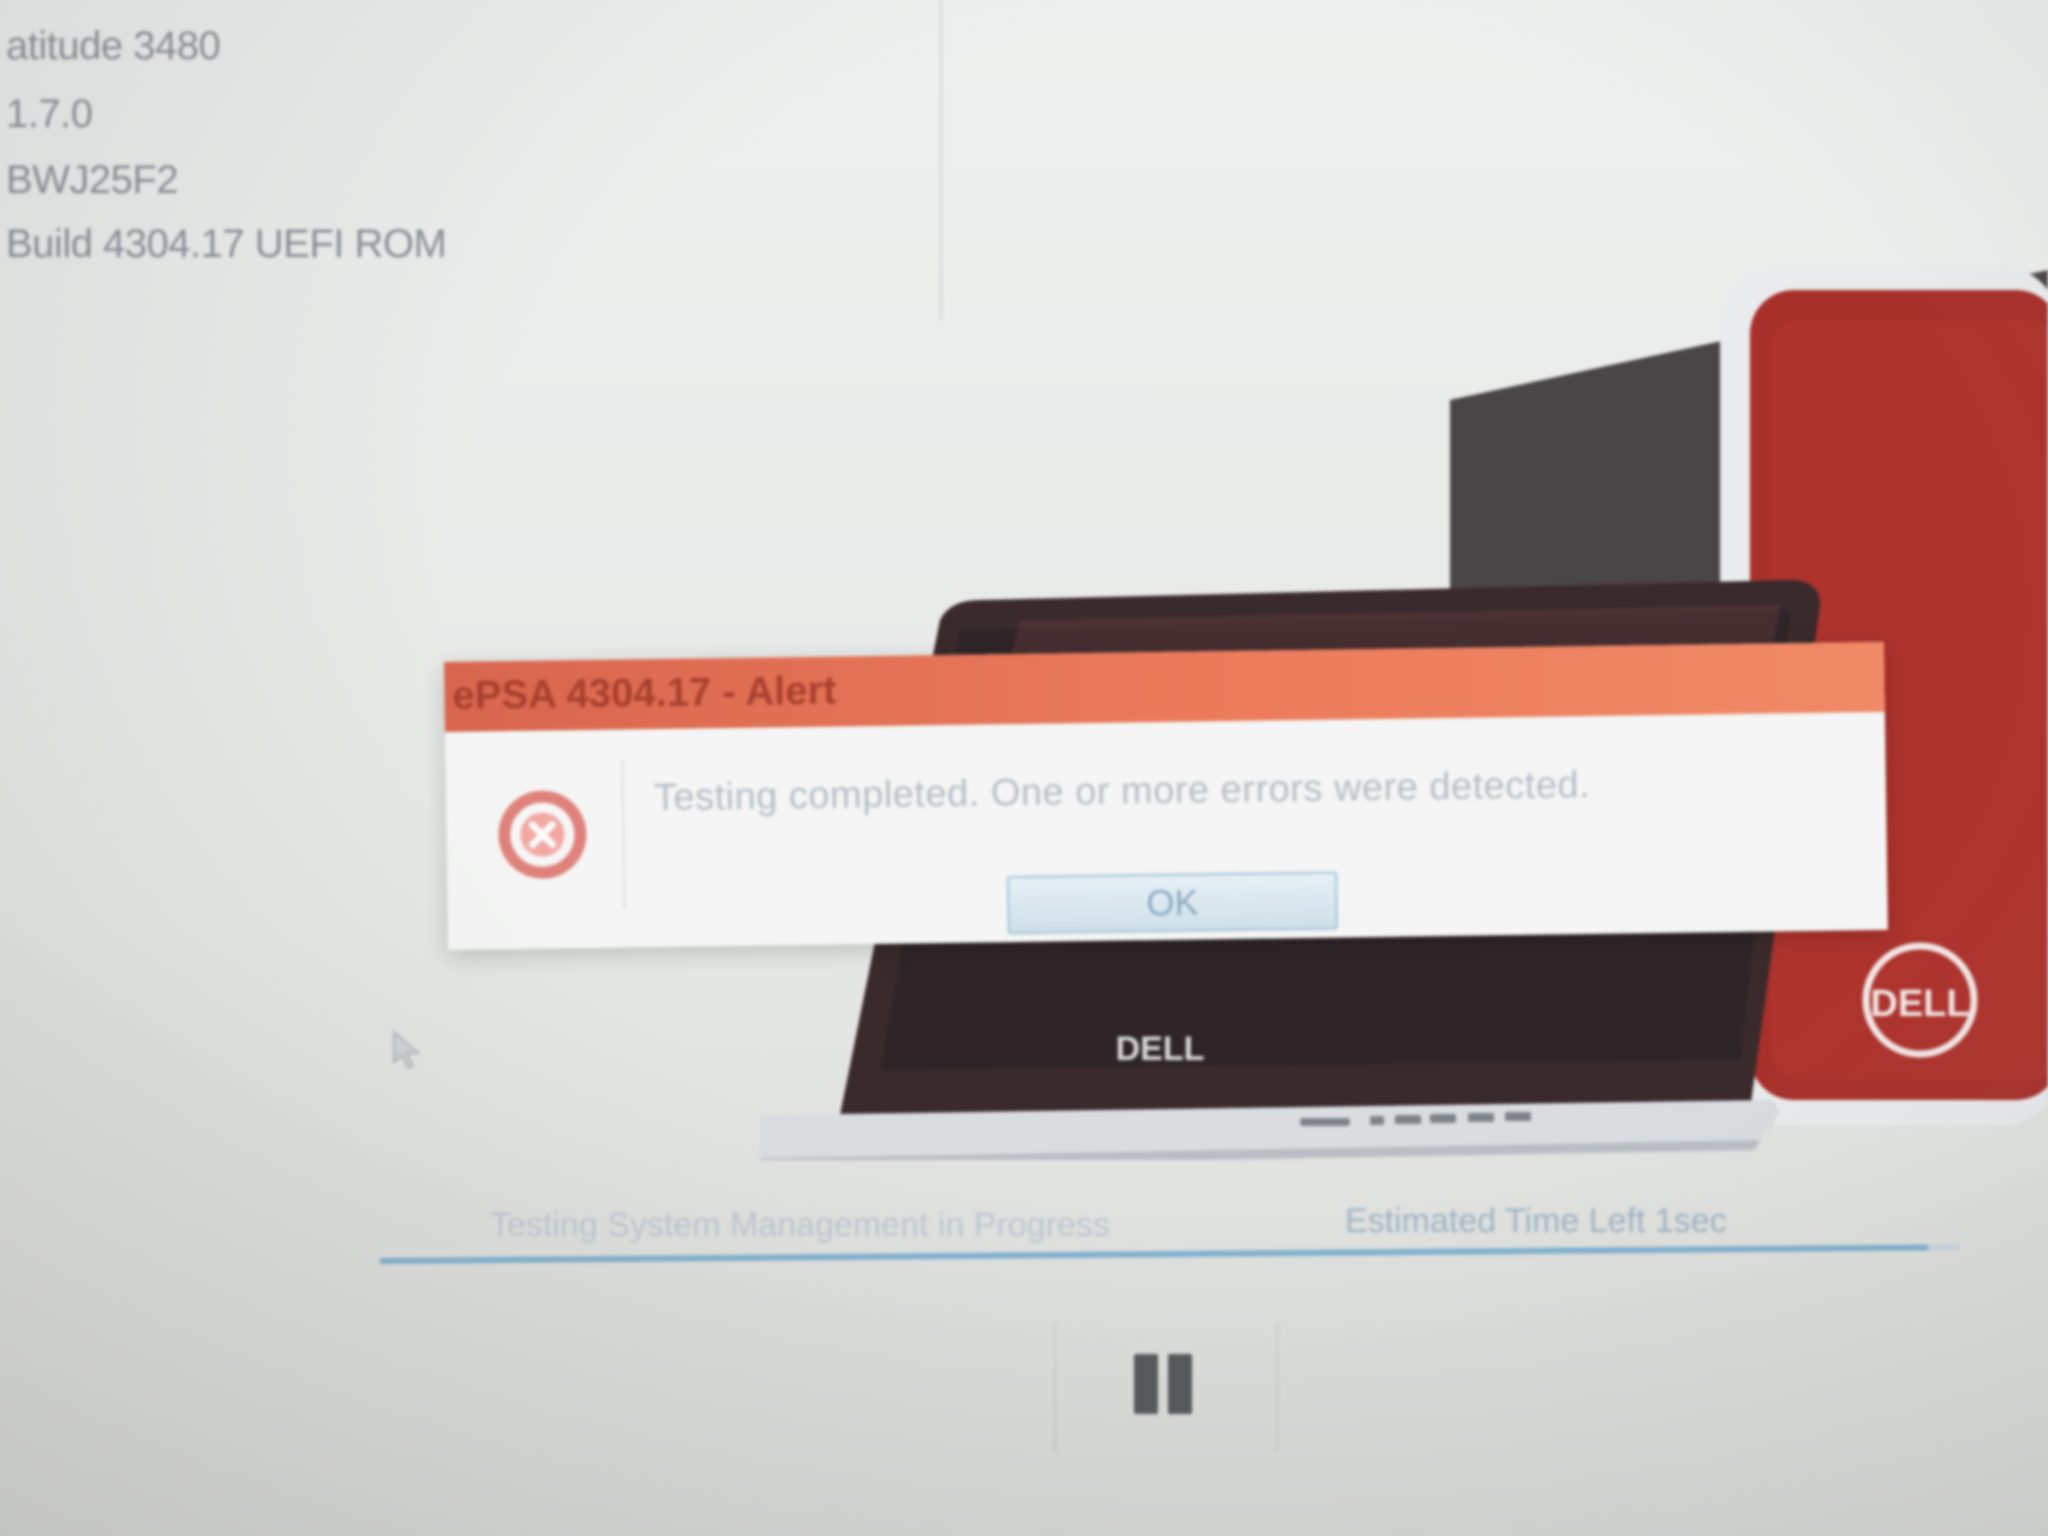 Image resolution: width=2048 pixels, height=1536 pixels. I want to click on epsa-build: Build 4304.17 UEFI ROM, so click(226, 244).